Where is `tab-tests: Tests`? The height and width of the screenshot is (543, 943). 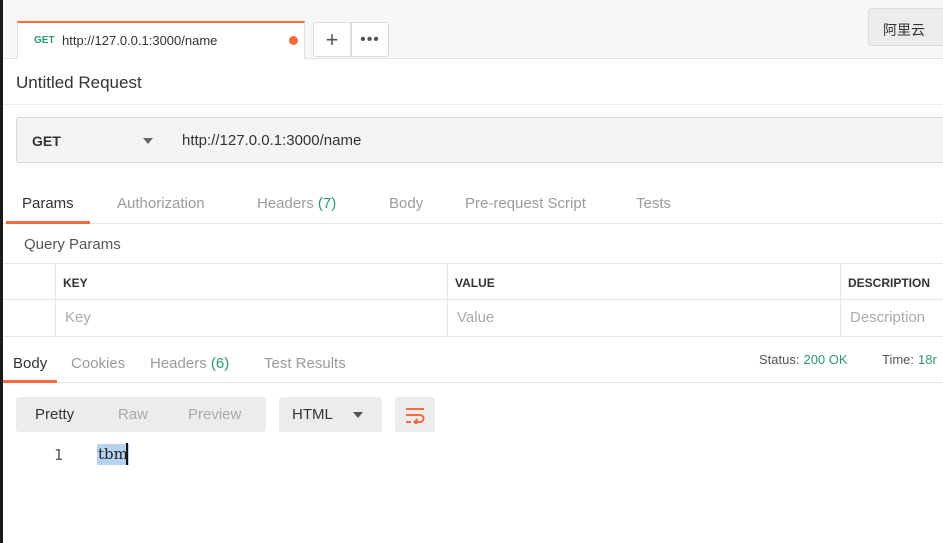
tab-tests: Tests is located at coordinates (653, 209).